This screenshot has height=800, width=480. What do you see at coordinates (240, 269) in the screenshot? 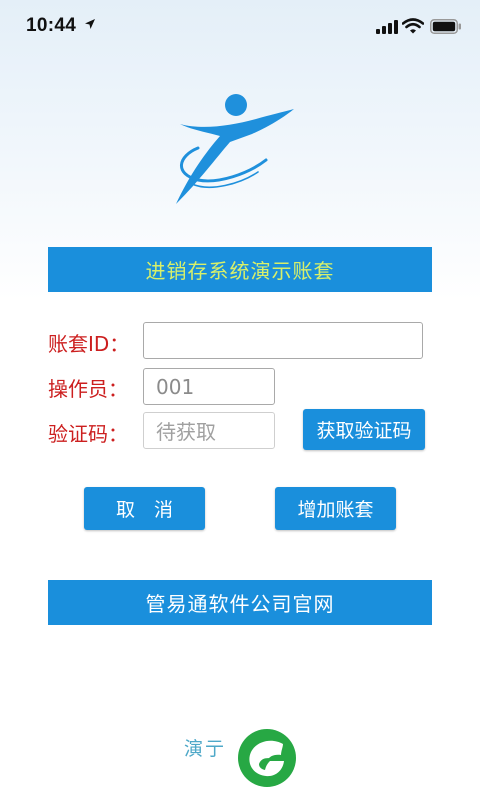
I see `page-title: 进销存系统演示账套` at bounding box center [240, 269].